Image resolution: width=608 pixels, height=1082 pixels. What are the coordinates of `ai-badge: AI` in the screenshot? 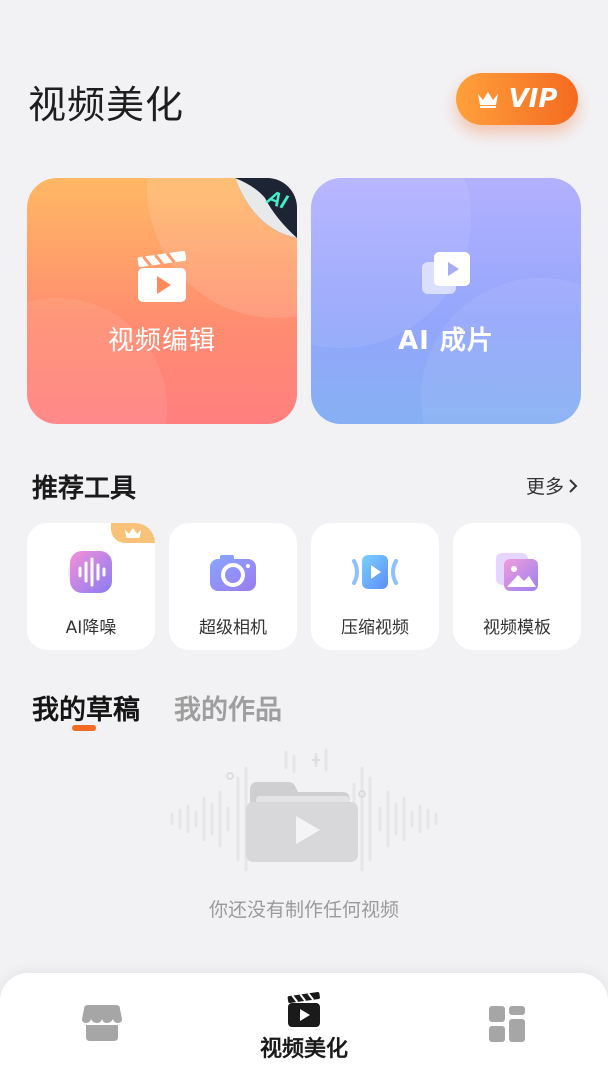 It's located at (266, 208).